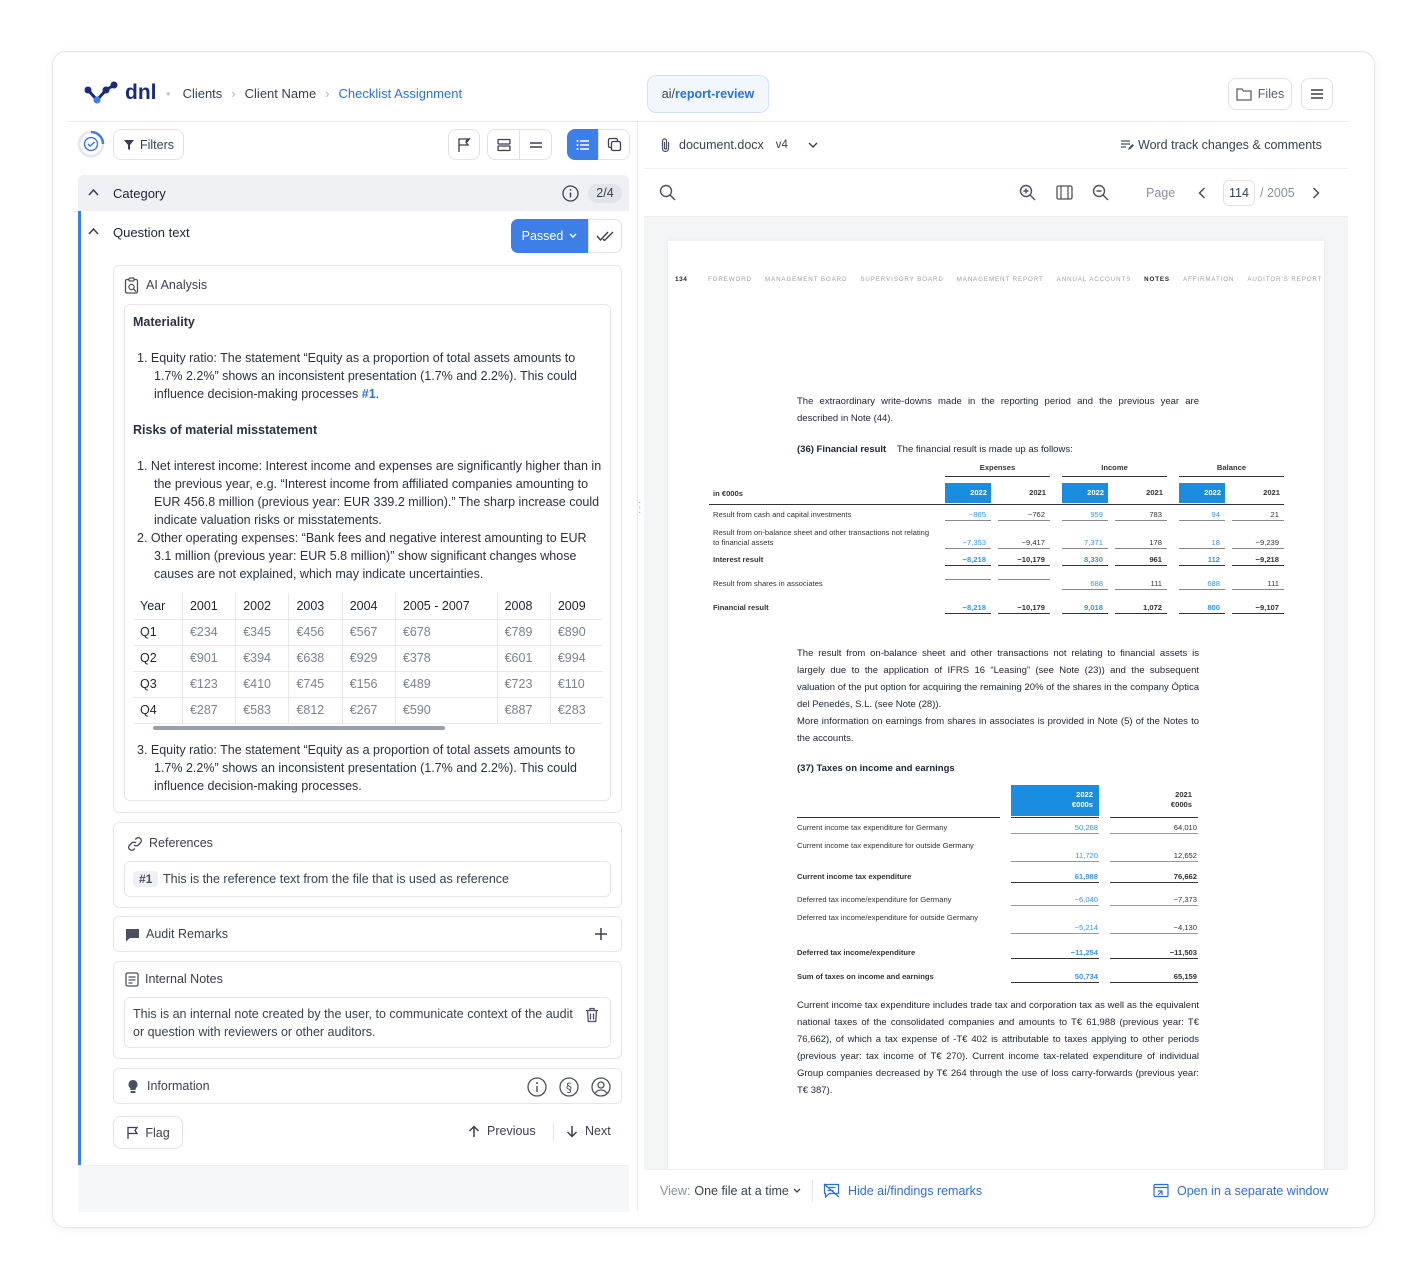  Describe the element at coordinates (902, 279) in the screenshot. I see `doc-nav-item: SUPERVISORY BOARD` at that location.